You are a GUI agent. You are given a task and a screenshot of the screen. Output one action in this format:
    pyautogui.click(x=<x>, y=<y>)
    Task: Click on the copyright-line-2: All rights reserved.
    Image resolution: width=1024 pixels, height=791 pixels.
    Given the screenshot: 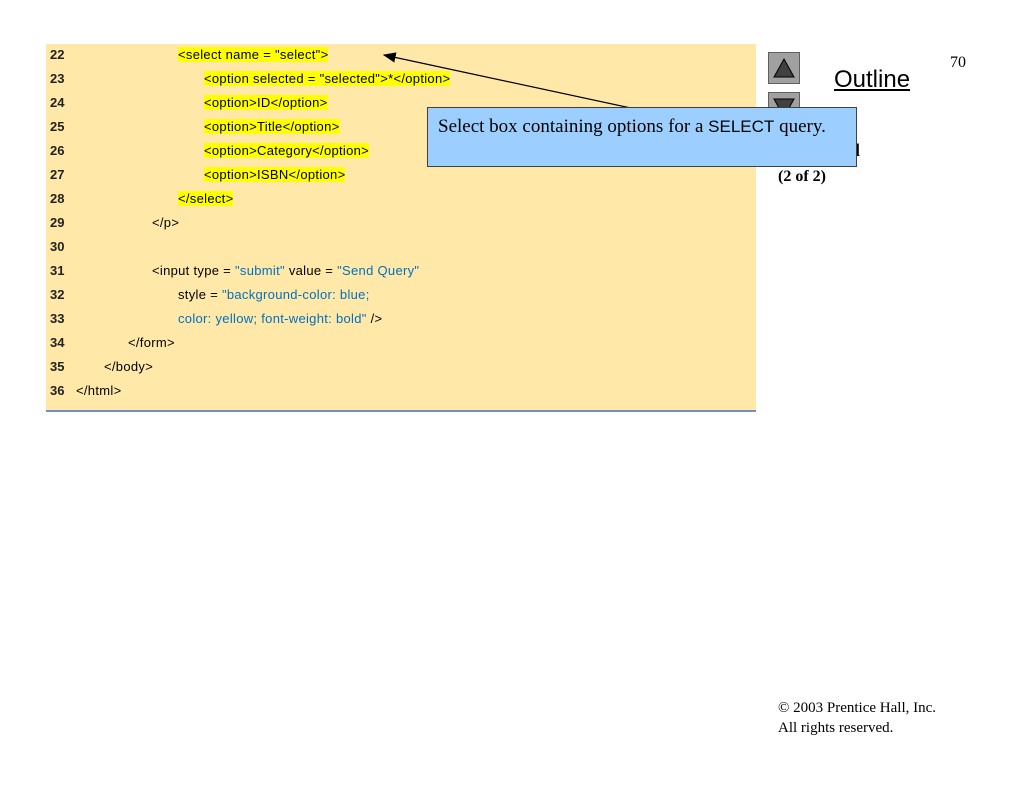 What is the action you would take?
    pyautogui.click(x=836, y=728)
    